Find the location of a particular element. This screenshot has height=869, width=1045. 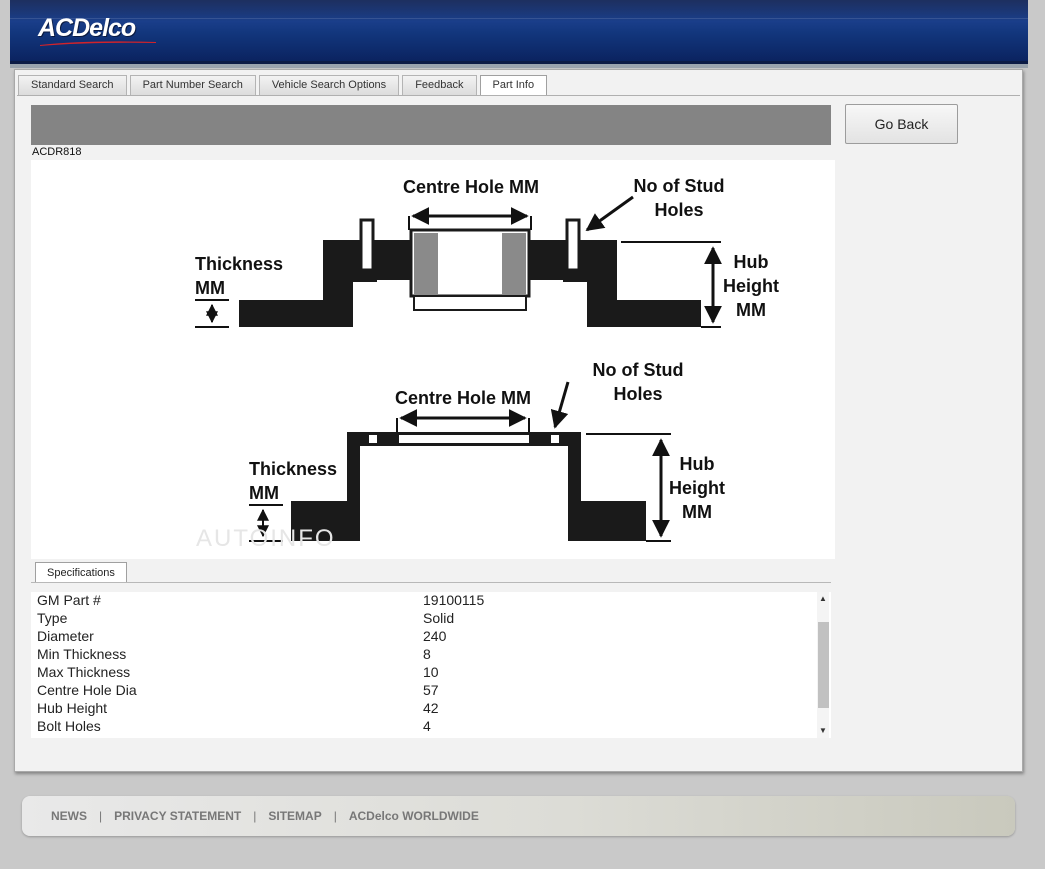

spec-value: 42 is located at coordinates (431, 708).